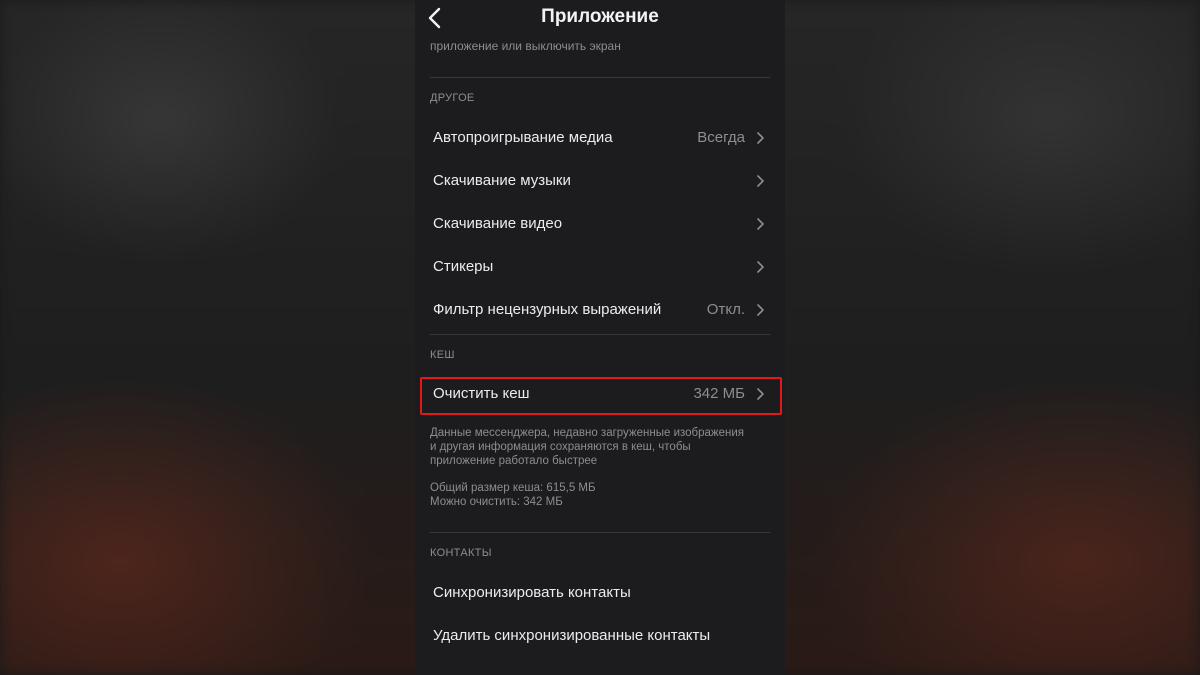 This screenshot has width=1200, height=675. What do you see at coordinates (514, 461) in the screenshot?
I see `cache-description-line: приложение работало быстрее` at bounding box center [514, 461].